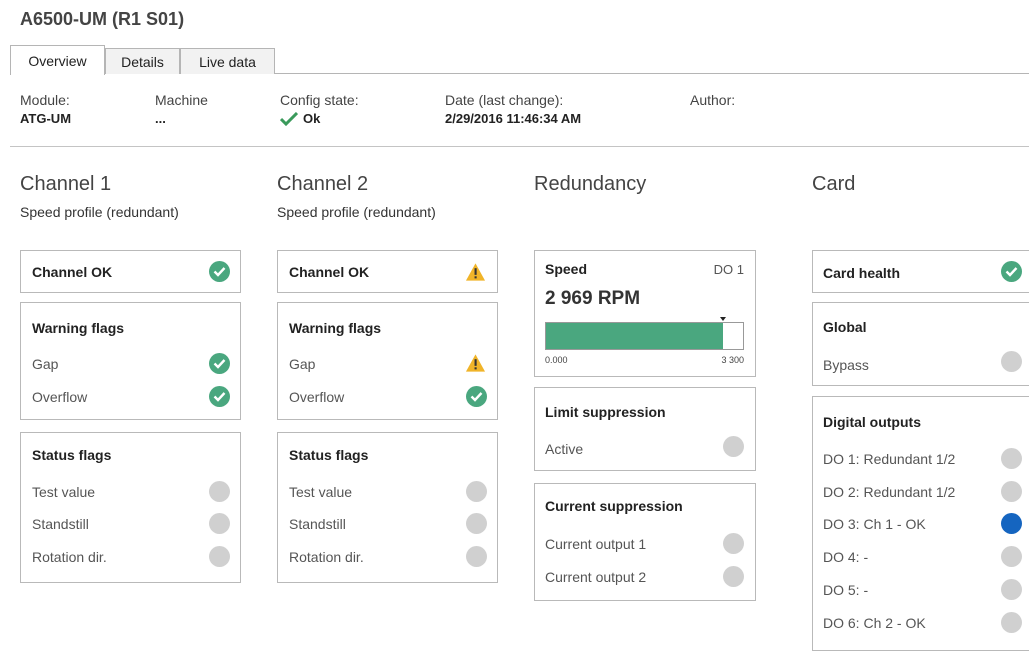  I want to click on channel2-subtitle: Speed profile (redundant), so click(356, 212).